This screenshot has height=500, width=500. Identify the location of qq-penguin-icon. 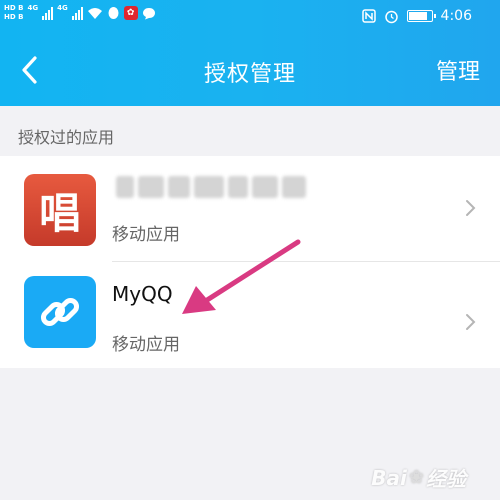
(113, 13).